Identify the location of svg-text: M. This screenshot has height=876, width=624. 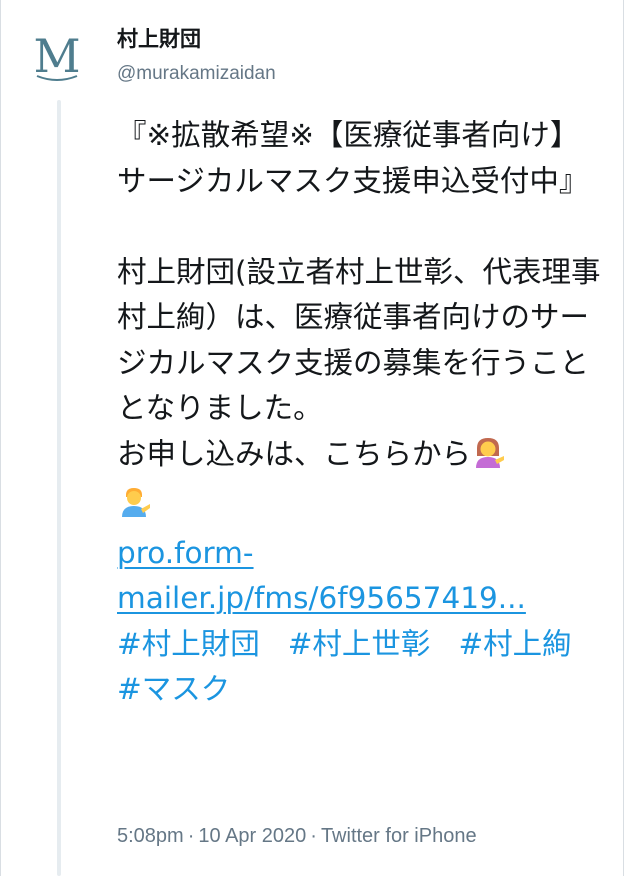
(56, 56).